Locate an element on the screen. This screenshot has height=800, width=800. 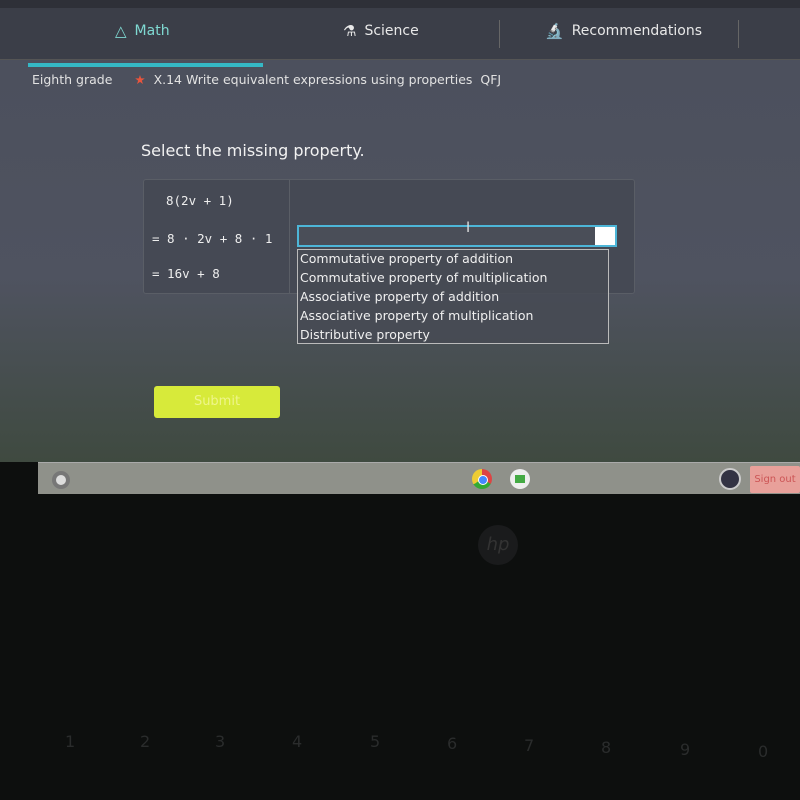
triangle-ruler-icon: △ is located at coordinates (121, 31).